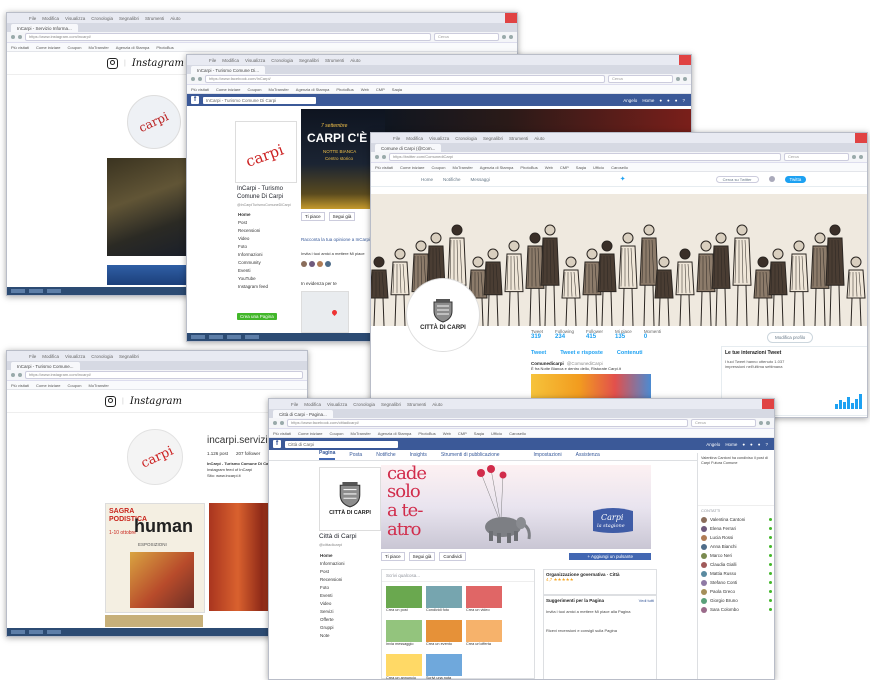 The height and width of the screenshot is (680, 870). I want to click on menu-icon, so click(768, 423).